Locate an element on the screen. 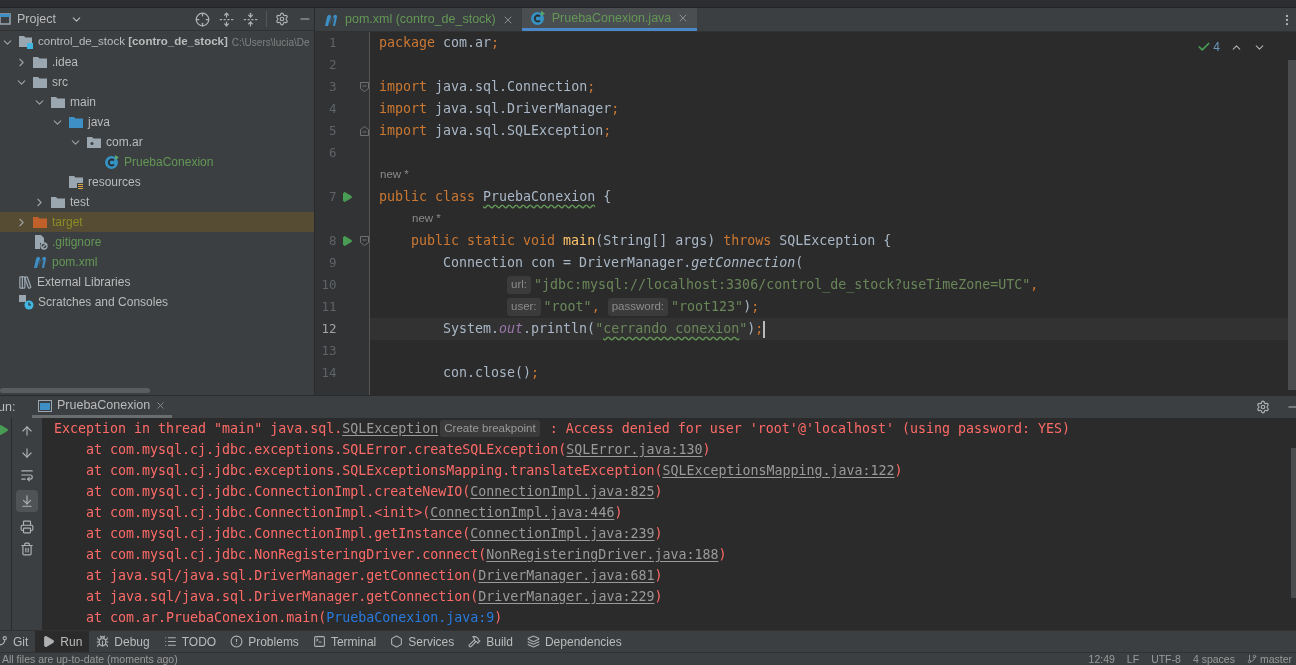  resources-folder-icon is located at coordinates (76, 182).